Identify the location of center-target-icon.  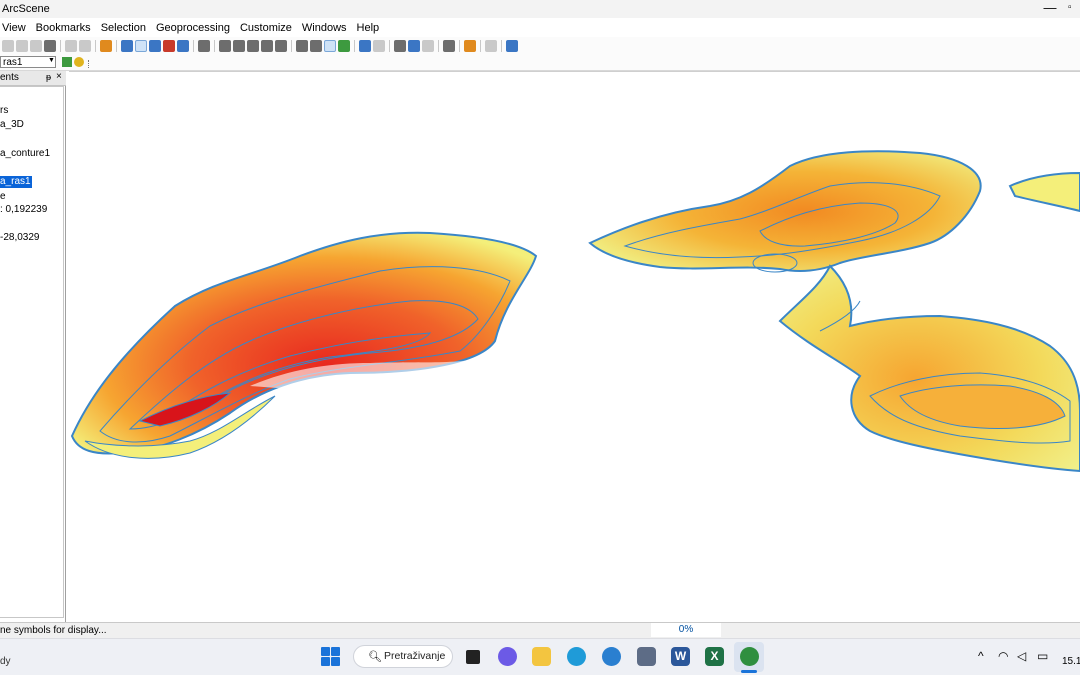
(253, 46).